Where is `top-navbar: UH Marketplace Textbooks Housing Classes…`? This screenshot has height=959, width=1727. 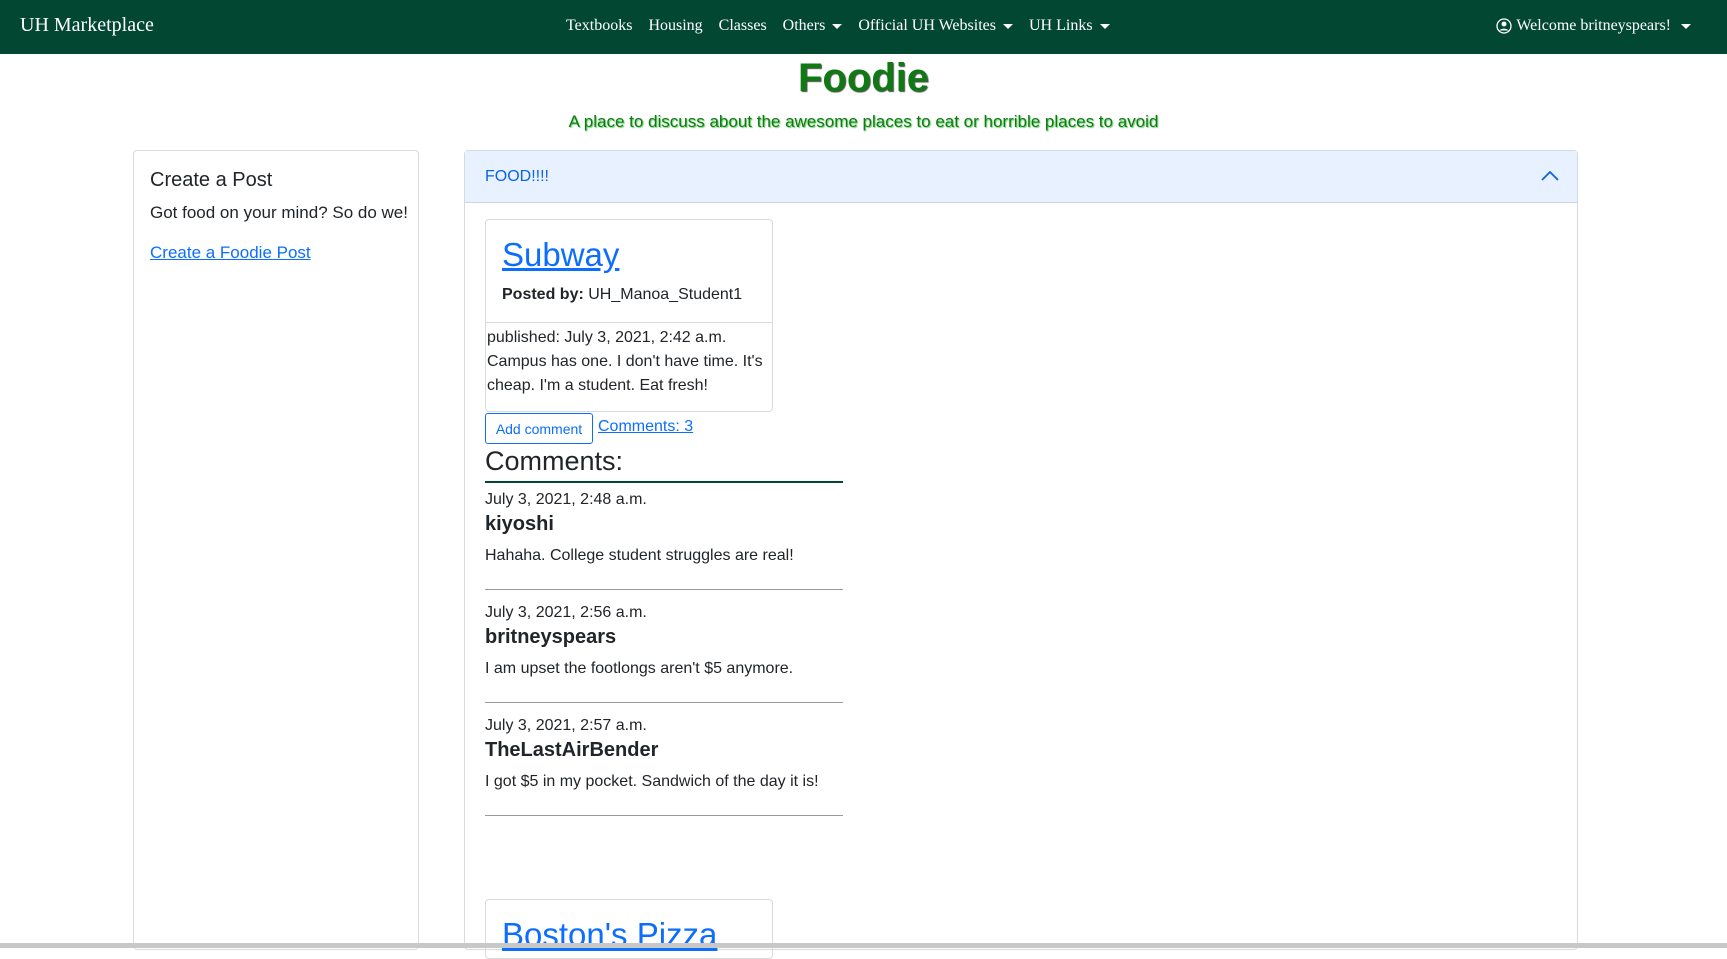
top-navbar: UH Marketplace Textbooks Housing Classes… is located at coordinates (863, 27).